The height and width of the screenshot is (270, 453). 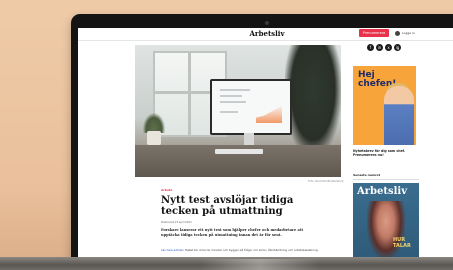 I want to click on cover-masthead: Arbetsliv, so click(x=382, y=191).